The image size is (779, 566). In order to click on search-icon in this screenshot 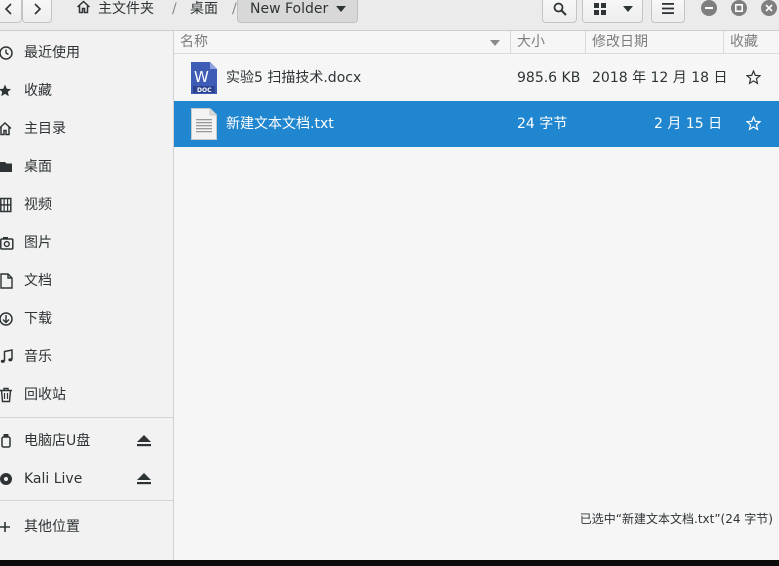, I will do `click(560, 9)`.